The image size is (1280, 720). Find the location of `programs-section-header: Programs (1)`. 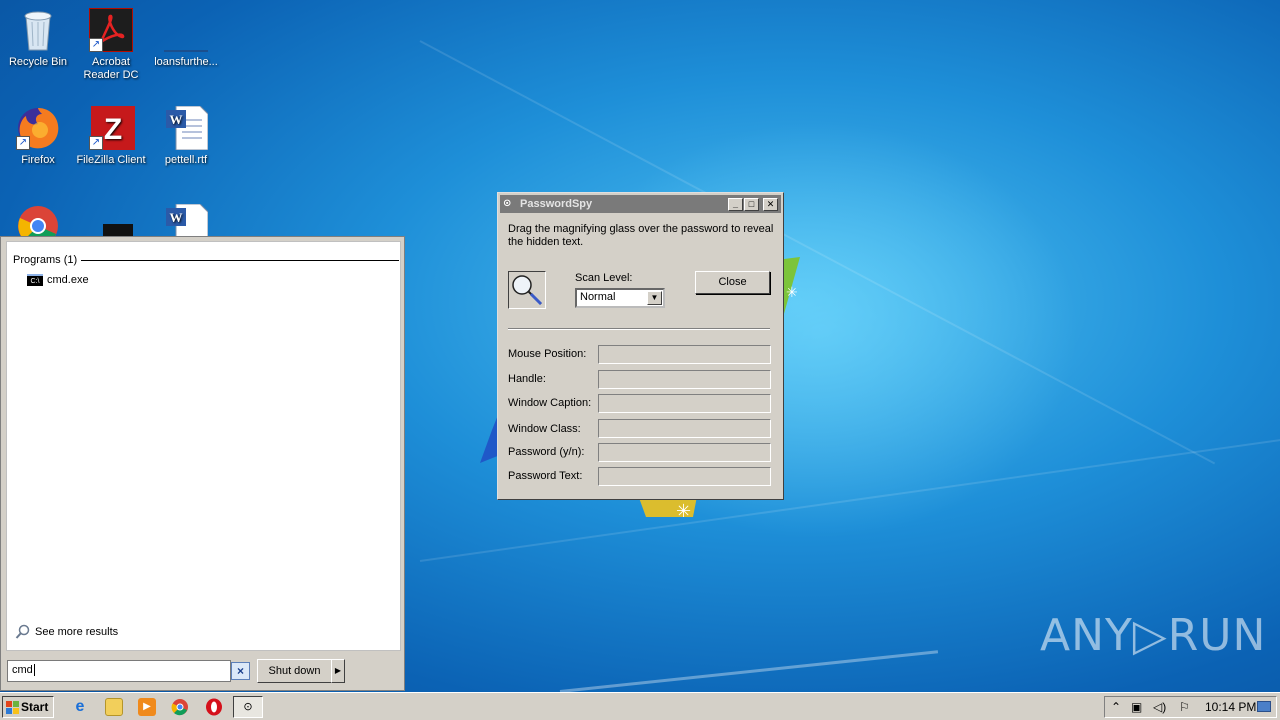

programs-section-header: Programs (1) is located at coordinates (45, 260).